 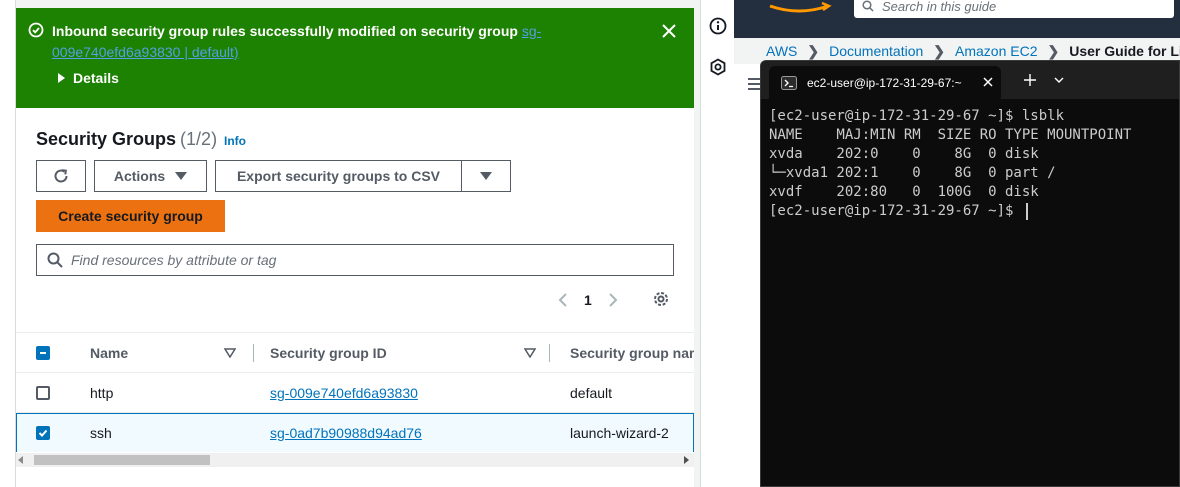 I want to click on chevron-down-icon, so click(x=1059, y=80).